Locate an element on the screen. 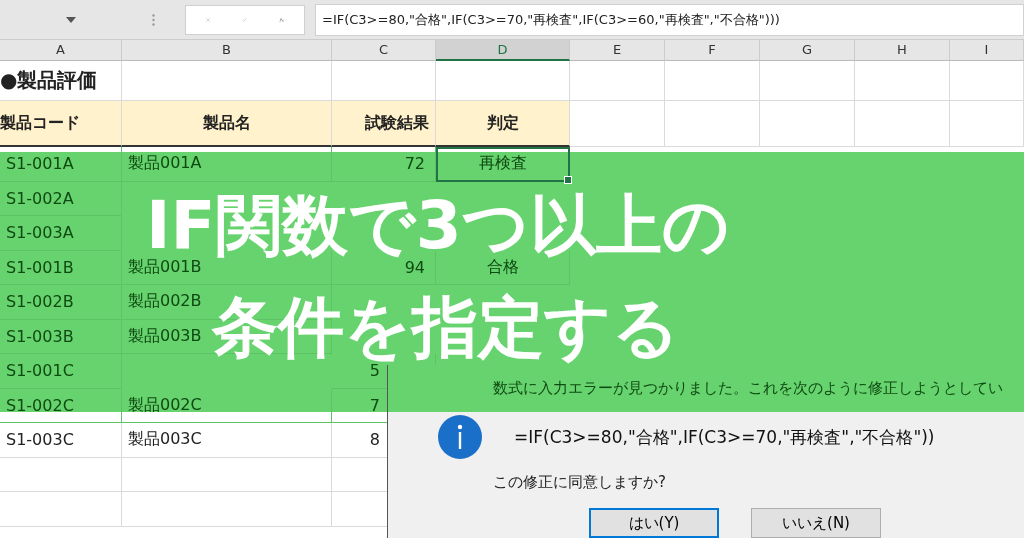 The height and width of the screenshot is (538, 1024). active-cell: 再検査 is located at coordinates (503, 164).